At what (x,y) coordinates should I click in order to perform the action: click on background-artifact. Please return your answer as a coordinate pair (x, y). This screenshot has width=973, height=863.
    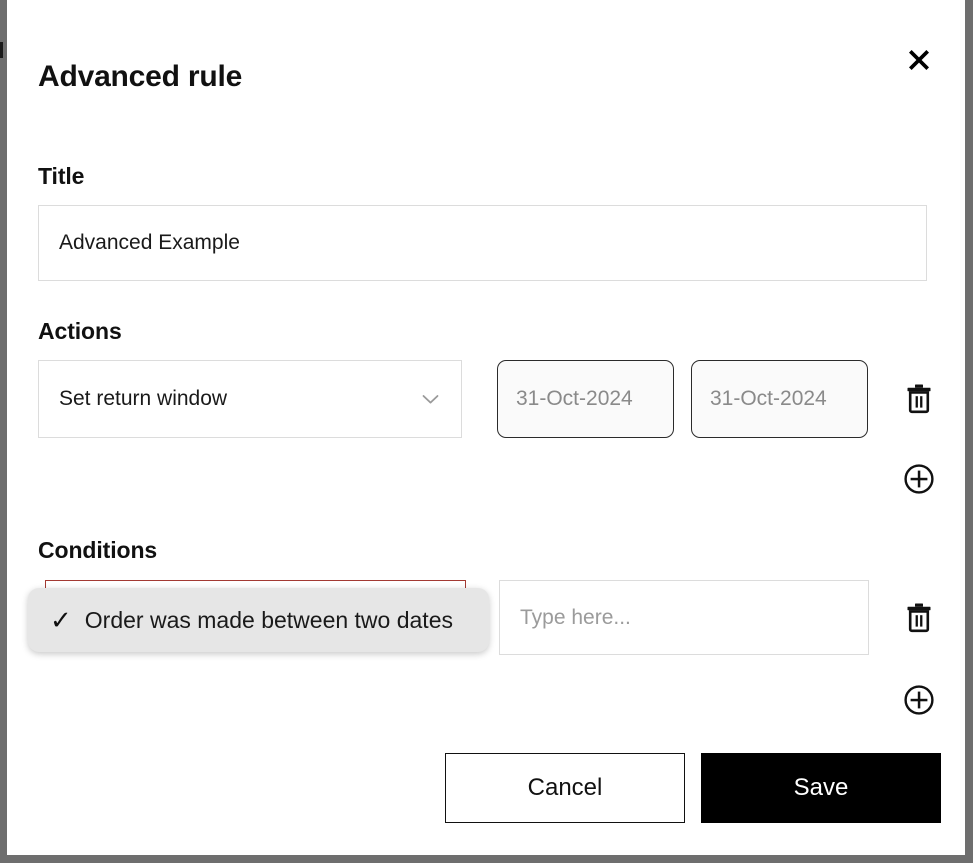
    Looking at the image, I should click on (1, 50).